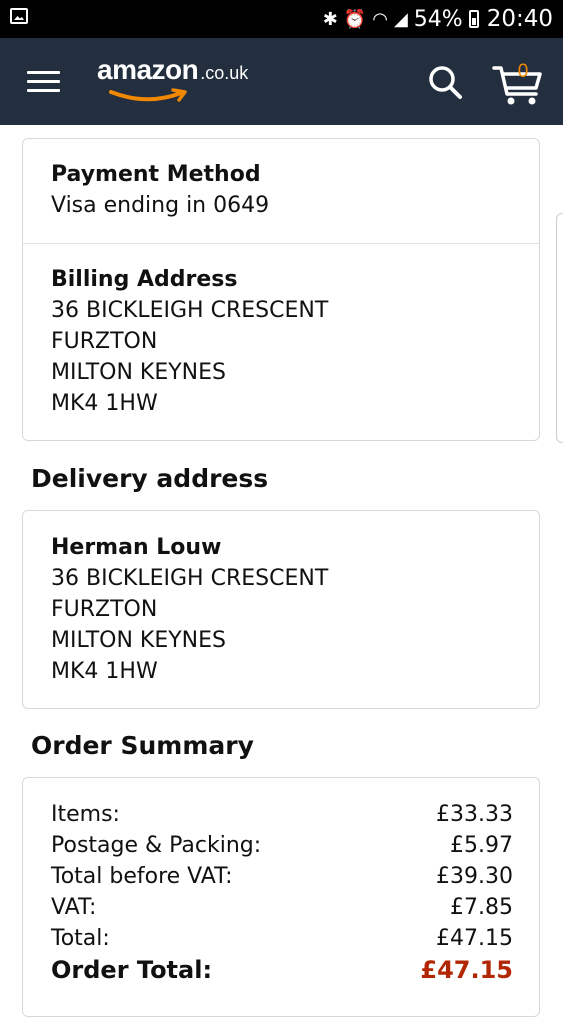 The width and height of the screenshot is (563, 1017). Describe the element at coordinates (281, 19) in the screenshot. I see `status-bar: ✱ ⏰ ◠ ◢ 54% 20:40` at that location.